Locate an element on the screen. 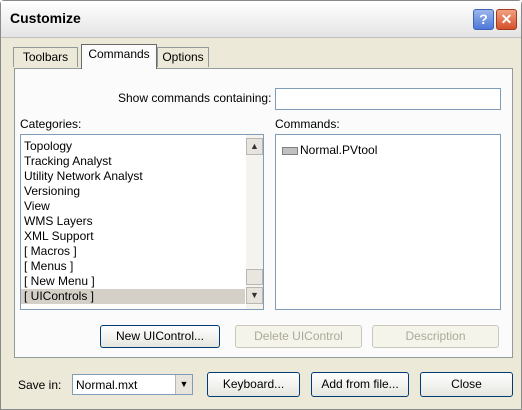  command-item: Normal.PVtool is located at coordinates (329, 150).